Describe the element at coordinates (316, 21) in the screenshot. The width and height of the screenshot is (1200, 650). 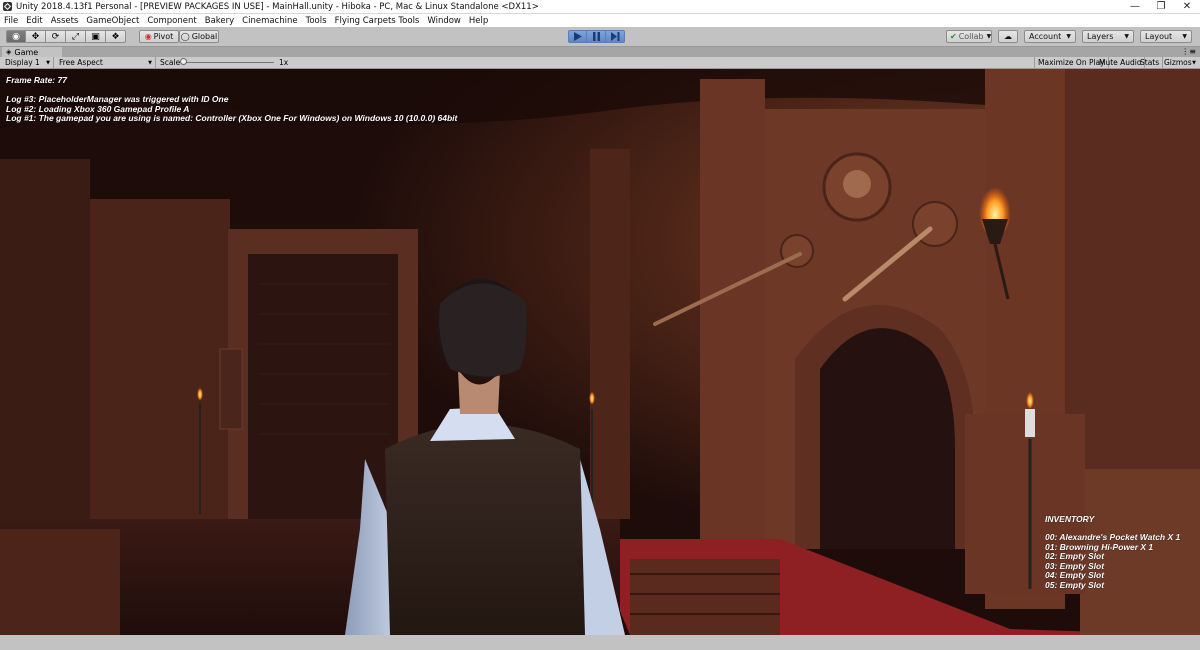
I see `menu-tools: Tools` at that location.